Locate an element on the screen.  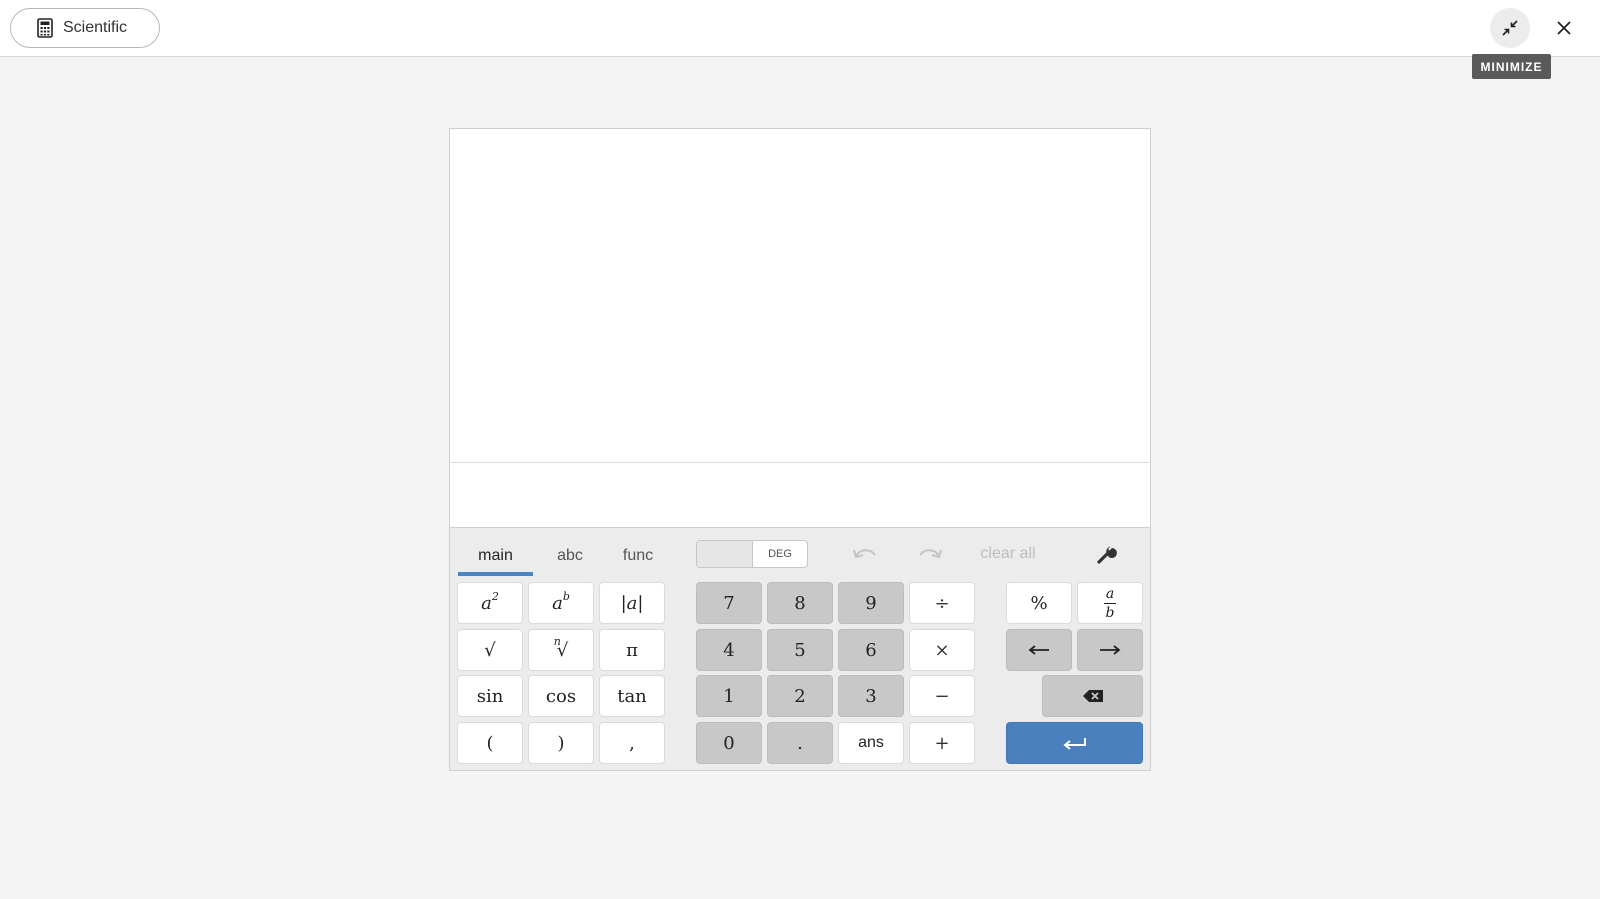
cursor-left-key is located at coordinates (1039, 650).